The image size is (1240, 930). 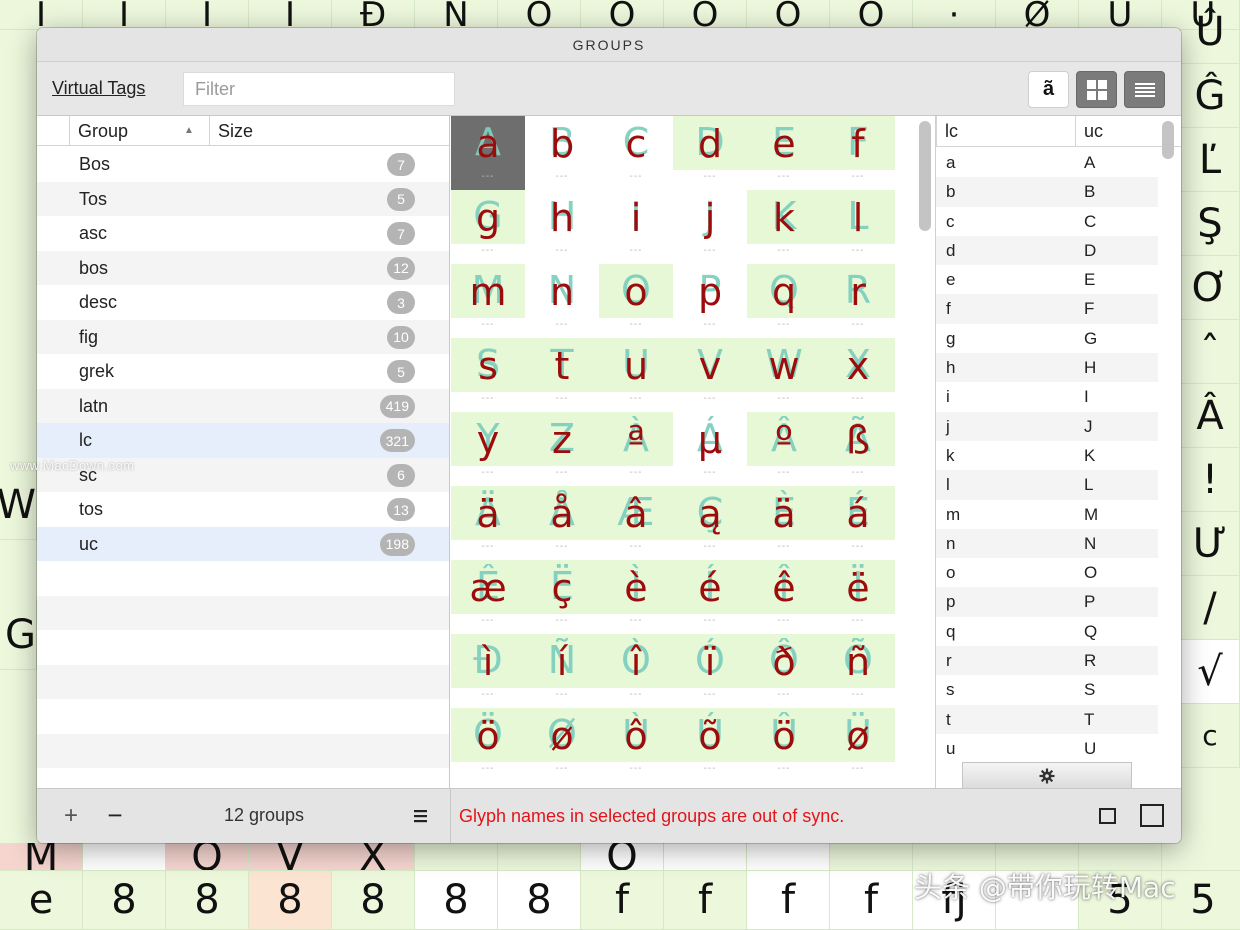 I want to click on sync-table-row: pP, so click(x=1047, y=602).